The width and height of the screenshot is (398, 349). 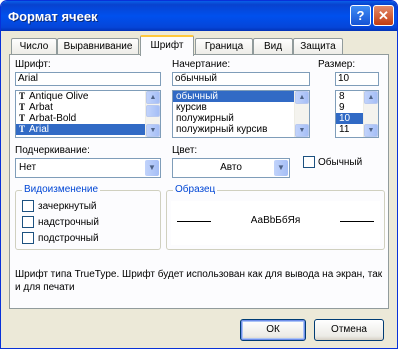 What do you see at coordinates (68, 238) in the screenshot?
I see `subscript-label: подстрочный` at bounding box center [68, 238].